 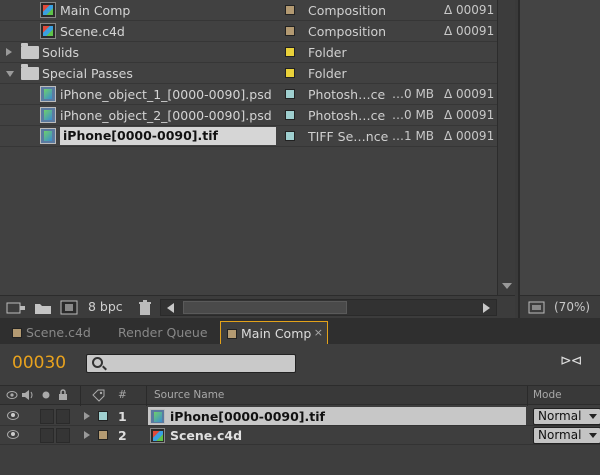 What do you see at coordinates (559, 159) in the screenshot?
I see `composition-viewer: (70%)` at bounding box center [559, 159].